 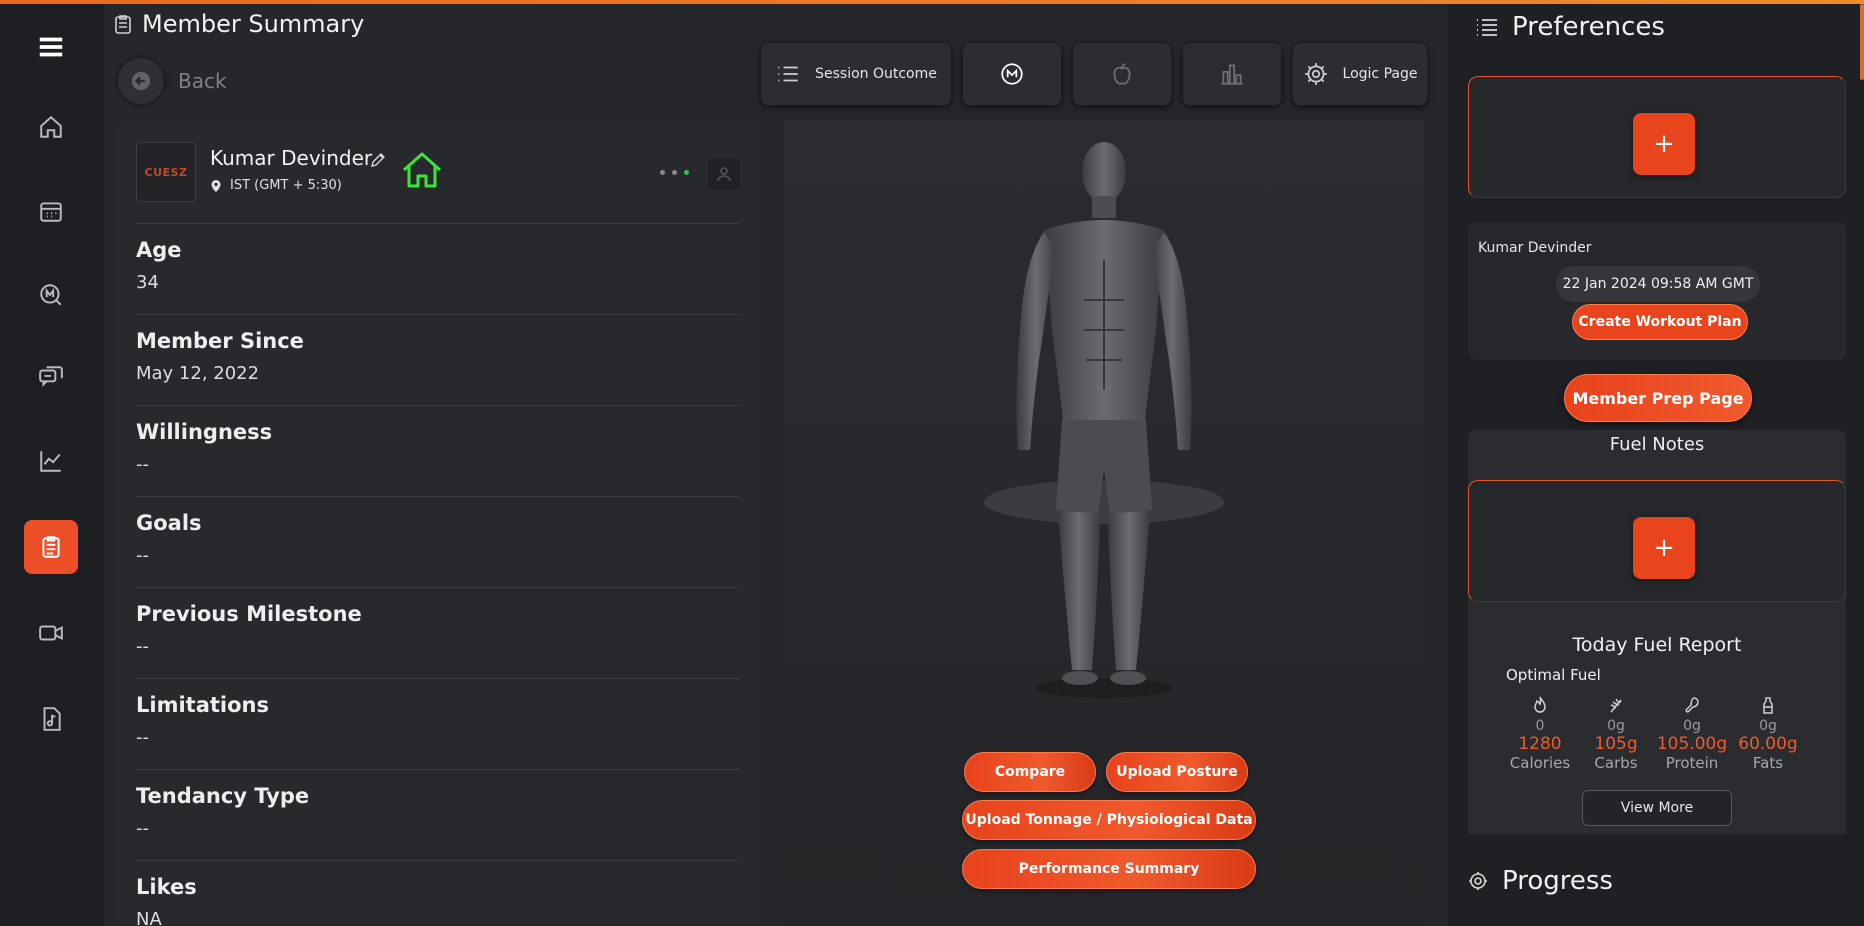 I want to click on sidebar-item-calendar, so click(x=51, y=211).